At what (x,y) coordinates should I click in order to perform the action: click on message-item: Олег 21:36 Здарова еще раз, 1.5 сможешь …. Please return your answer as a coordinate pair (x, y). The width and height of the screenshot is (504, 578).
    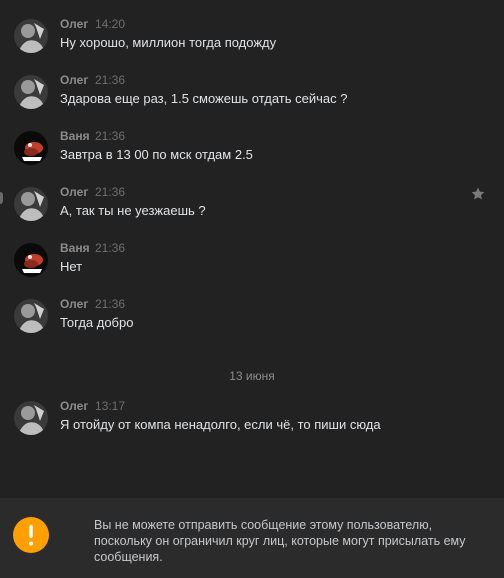
    Looking at the image, I should click on (252, 96).